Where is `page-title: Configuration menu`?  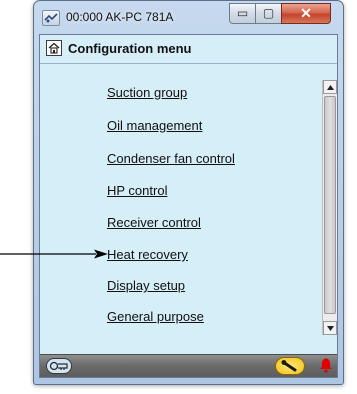 page-title: Configuration menu is located at coordinates (130, 48).